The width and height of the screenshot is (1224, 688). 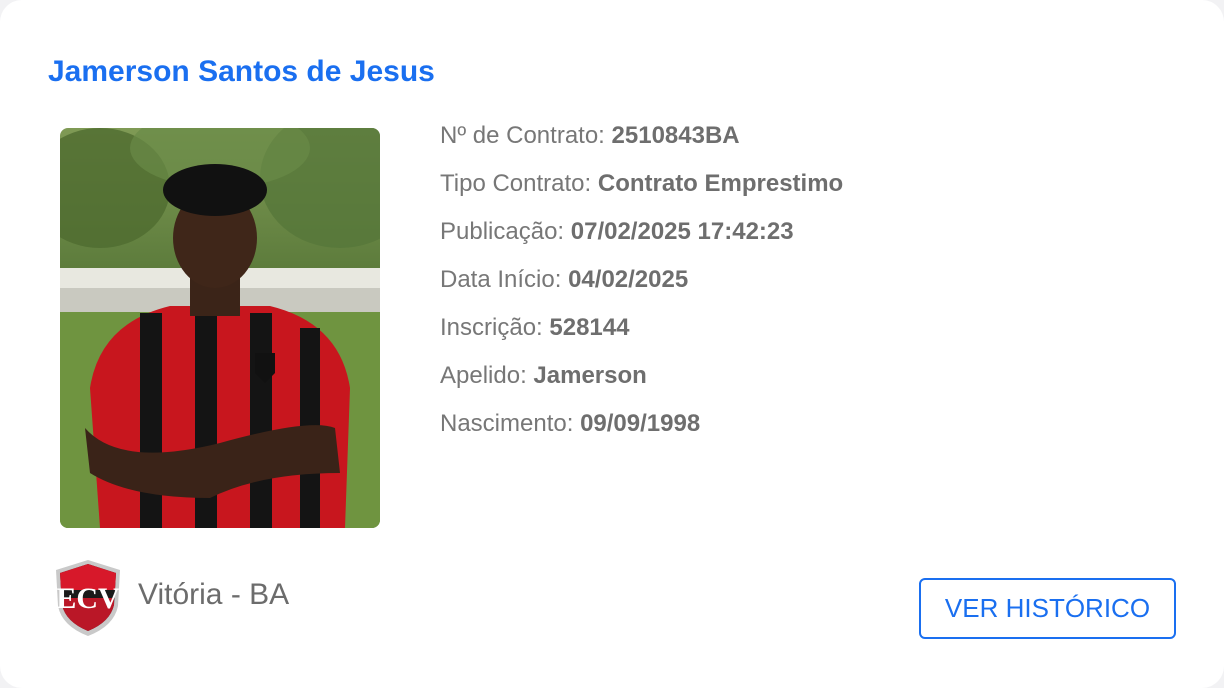 I want to click on detail-publication: Publicação: 07/02/2025 17:42:23, so click(x=641, y=237).